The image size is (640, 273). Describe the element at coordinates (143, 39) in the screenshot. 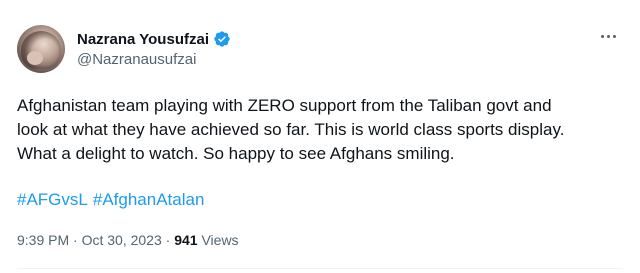

I see `author-name: Nazrana Yousufzai` at that location.